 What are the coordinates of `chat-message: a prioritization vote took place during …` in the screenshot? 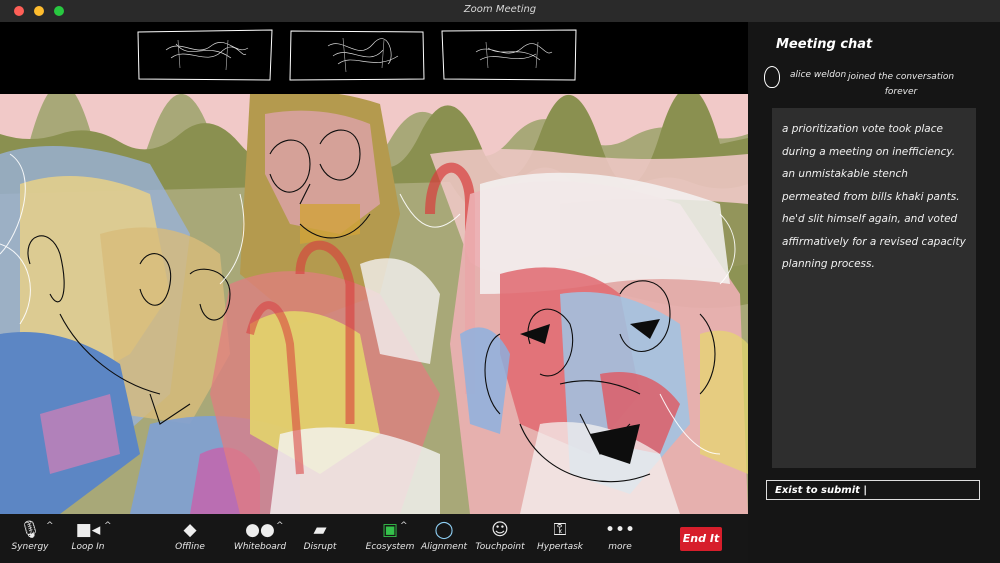 It's located at (874, 196).